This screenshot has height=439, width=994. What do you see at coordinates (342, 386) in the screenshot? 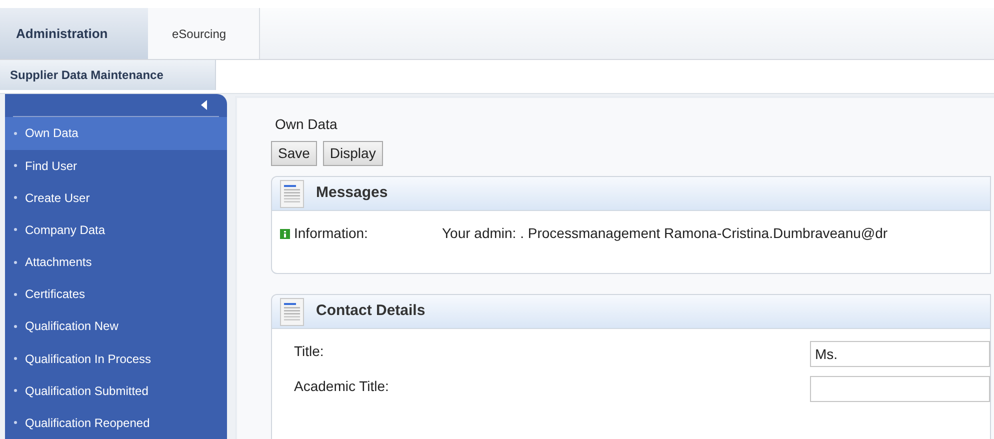
I see `field-label: Academic Title:` at bounding box center [342, 386].